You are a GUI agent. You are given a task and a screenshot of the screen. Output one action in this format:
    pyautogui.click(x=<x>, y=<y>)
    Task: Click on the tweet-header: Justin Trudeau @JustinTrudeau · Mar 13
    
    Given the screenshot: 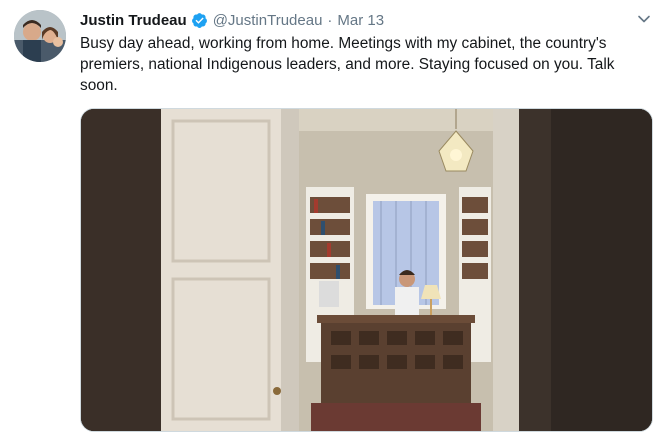 What is the action you would take?
    pyautogui.click(x=232, y=20)
    